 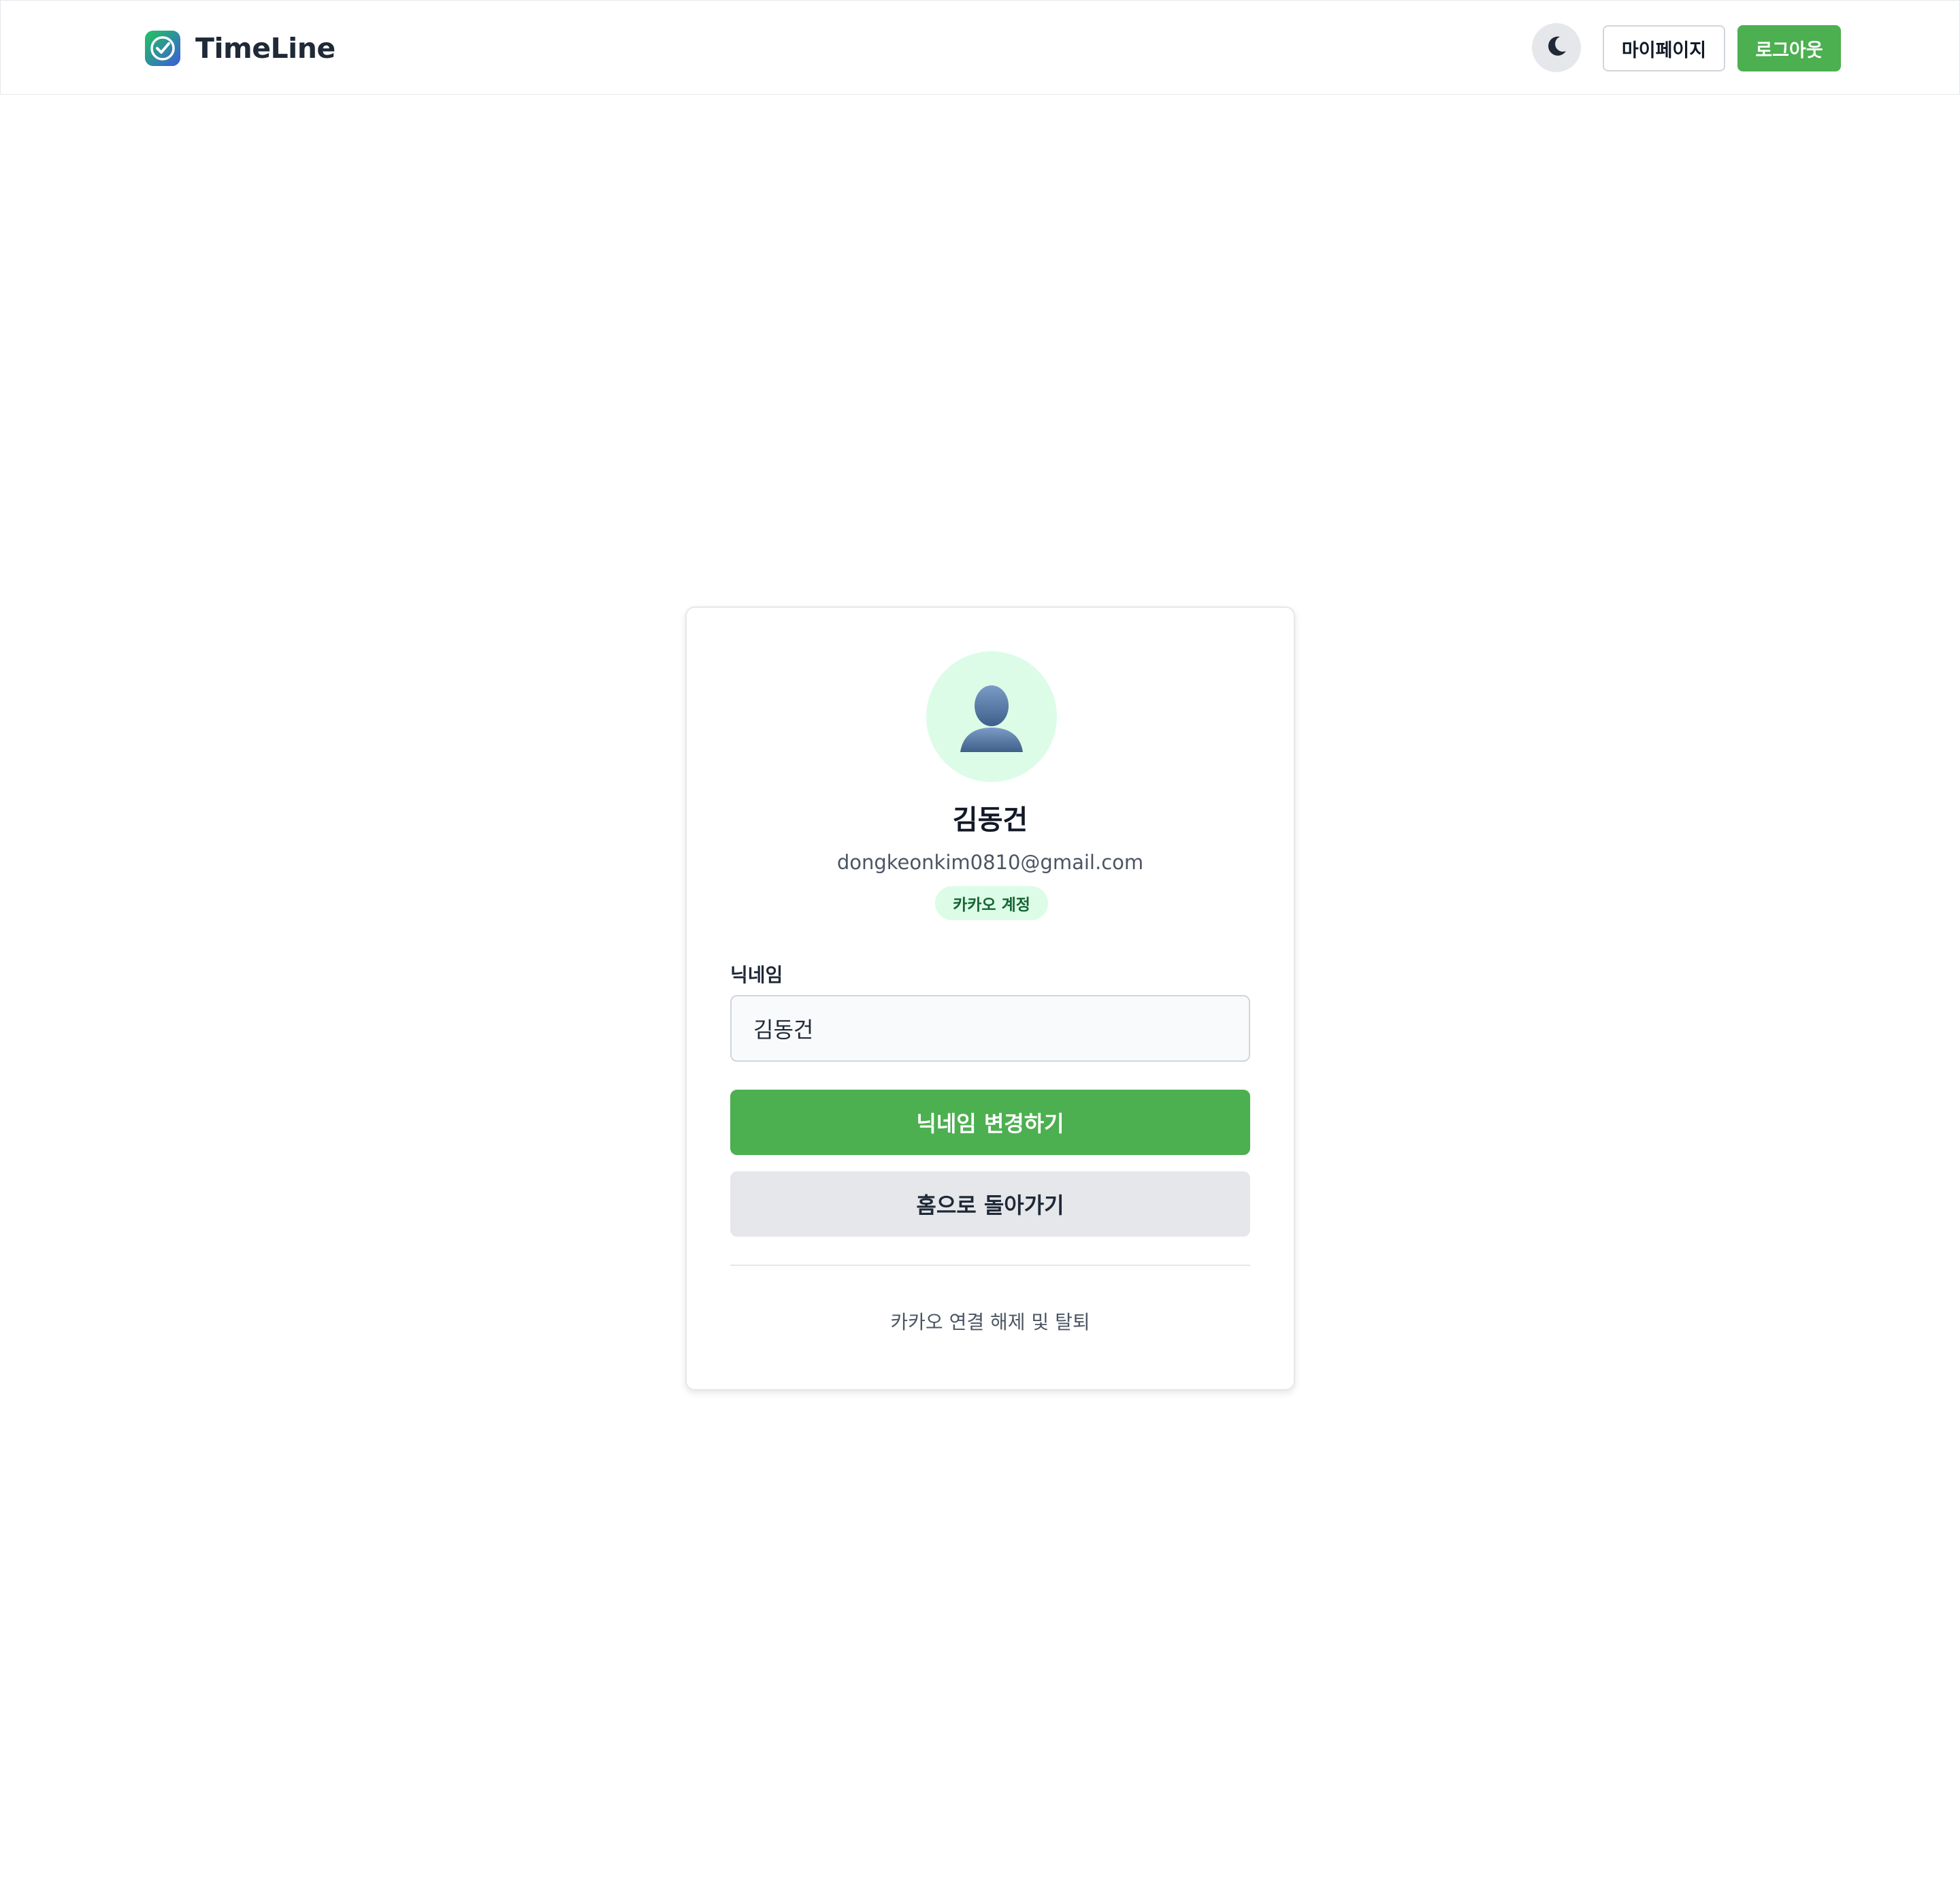 What do you see at coordinates (990, 1204) in the screenshot?
I see `back-to-home-button: 홈으로 돌아가기` at bounding box center [990, 1204].